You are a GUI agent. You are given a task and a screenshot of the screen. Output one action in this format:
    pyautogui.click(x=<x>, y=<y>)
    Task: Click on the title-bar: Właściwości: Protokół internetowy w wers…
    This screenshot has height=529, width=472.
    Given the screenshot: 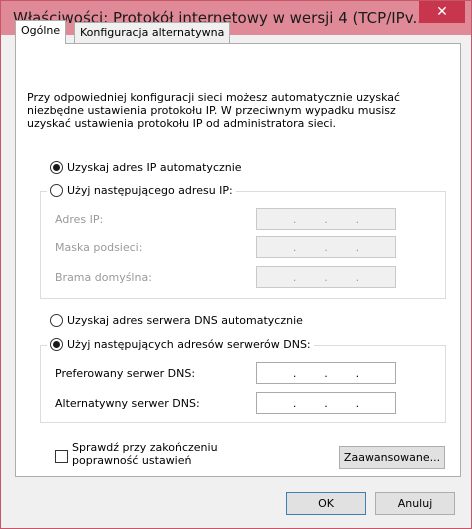 What is the action you would take?
    pyautogui.click(x=236, y=18)
    